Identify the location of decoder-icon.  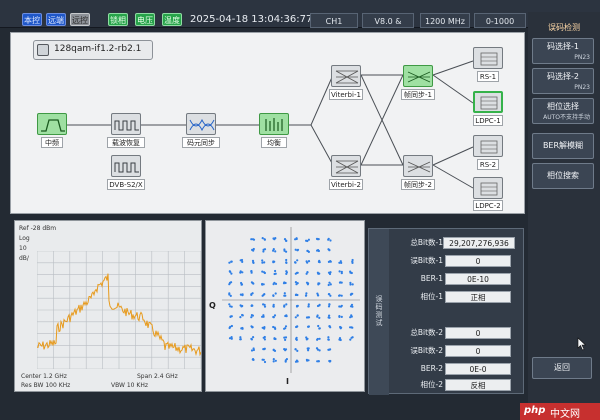
(489, 59).